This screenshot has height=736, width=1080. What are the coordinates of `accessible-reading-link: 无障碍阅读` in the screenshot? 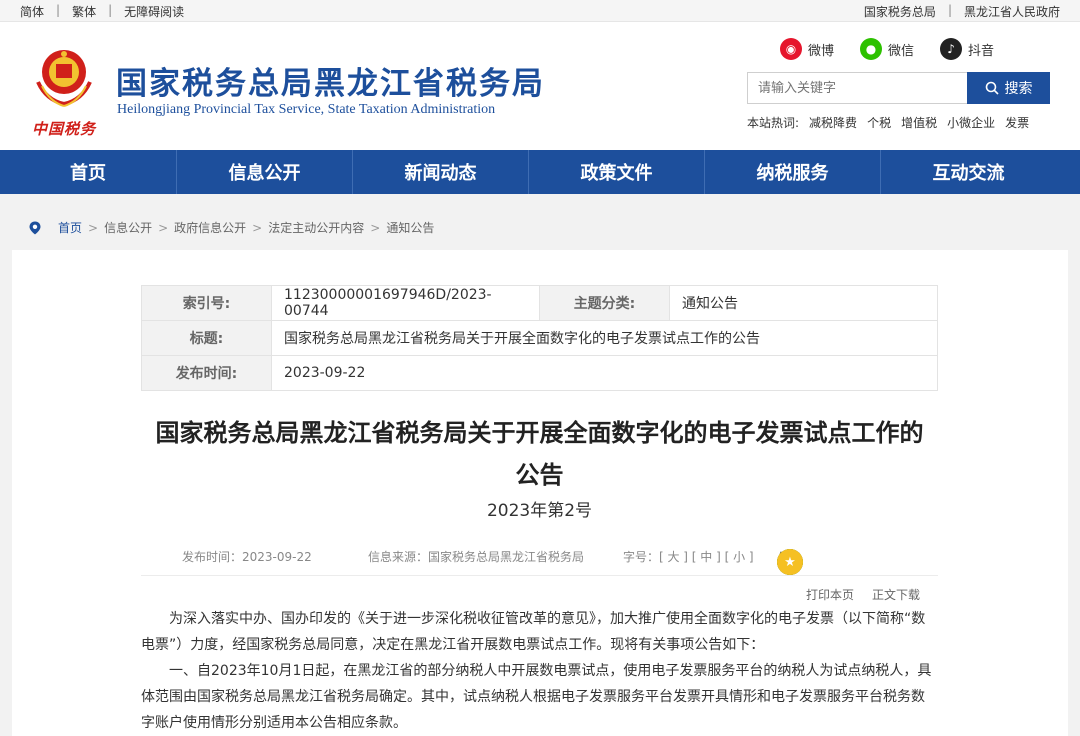 It's located at (154, 11).